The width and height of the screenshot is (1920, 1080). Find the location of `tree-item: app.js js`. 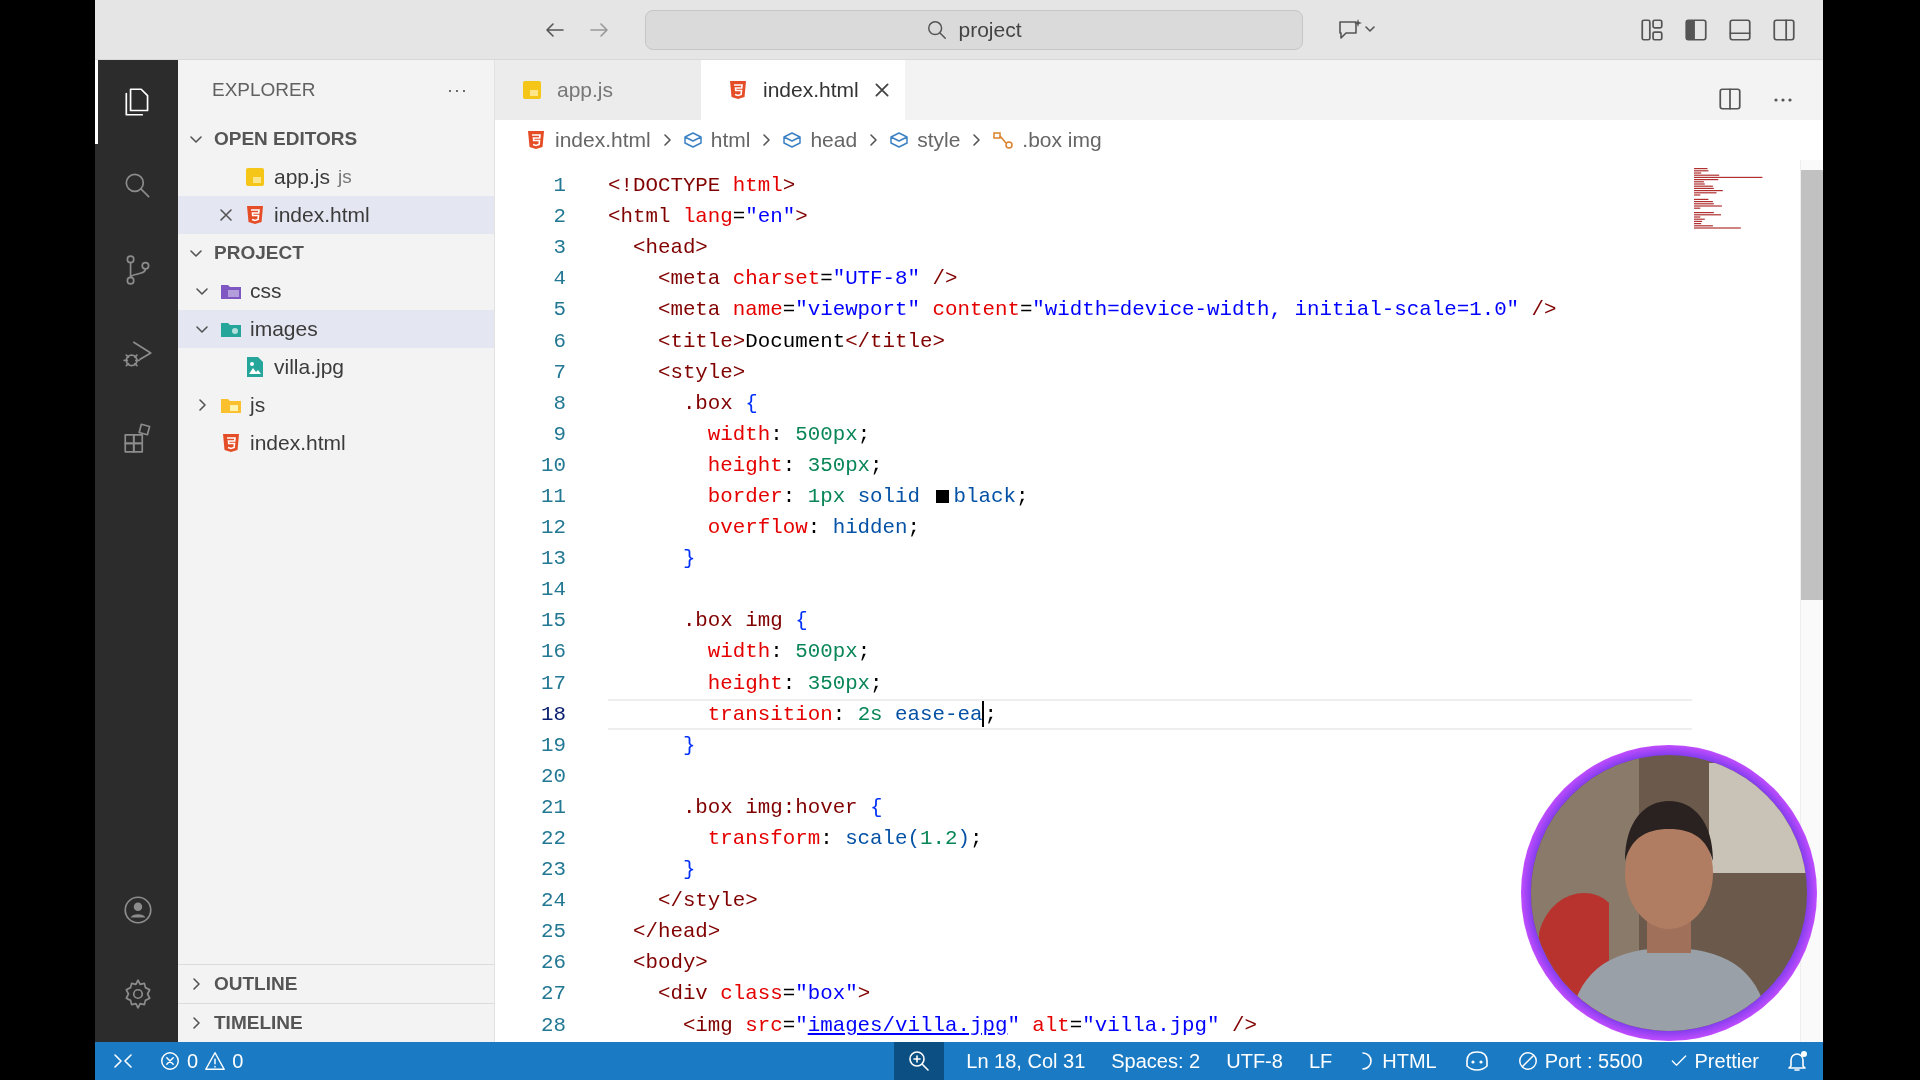

tree-item: app.js js is located at coordinates (336, 177).